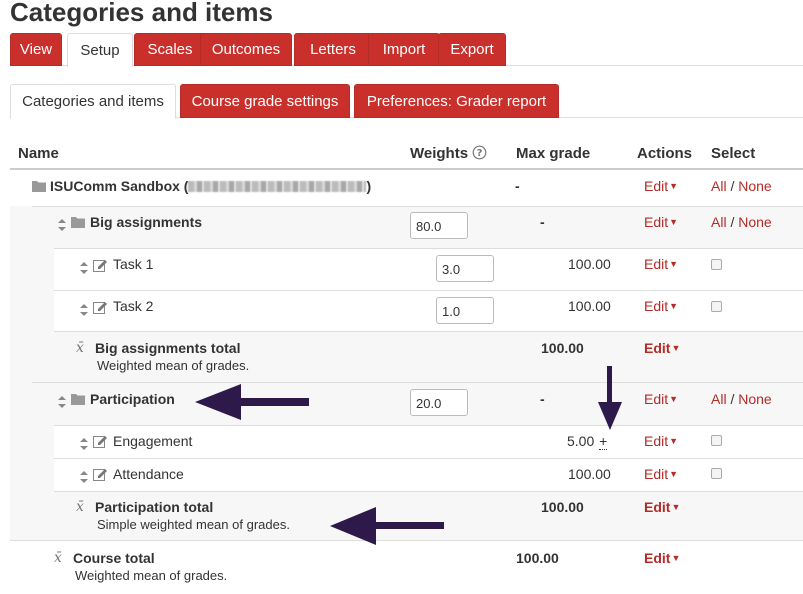 The width and height of the screenshot is (803, 594). I want to click on big-total-max-grade: 100.00, so click(562, 348).